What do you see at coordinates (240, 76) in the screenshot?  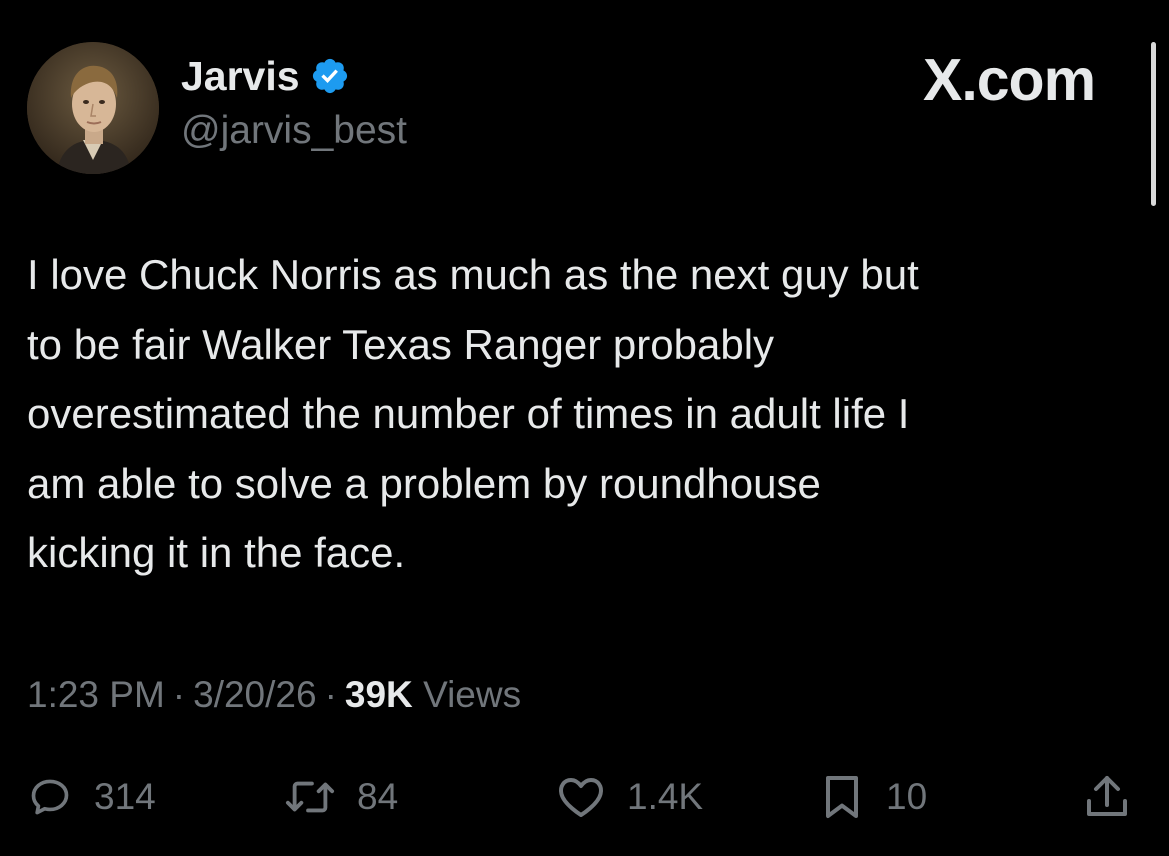 I see `display-name: Jarvis` at bounding box center [240, 76].